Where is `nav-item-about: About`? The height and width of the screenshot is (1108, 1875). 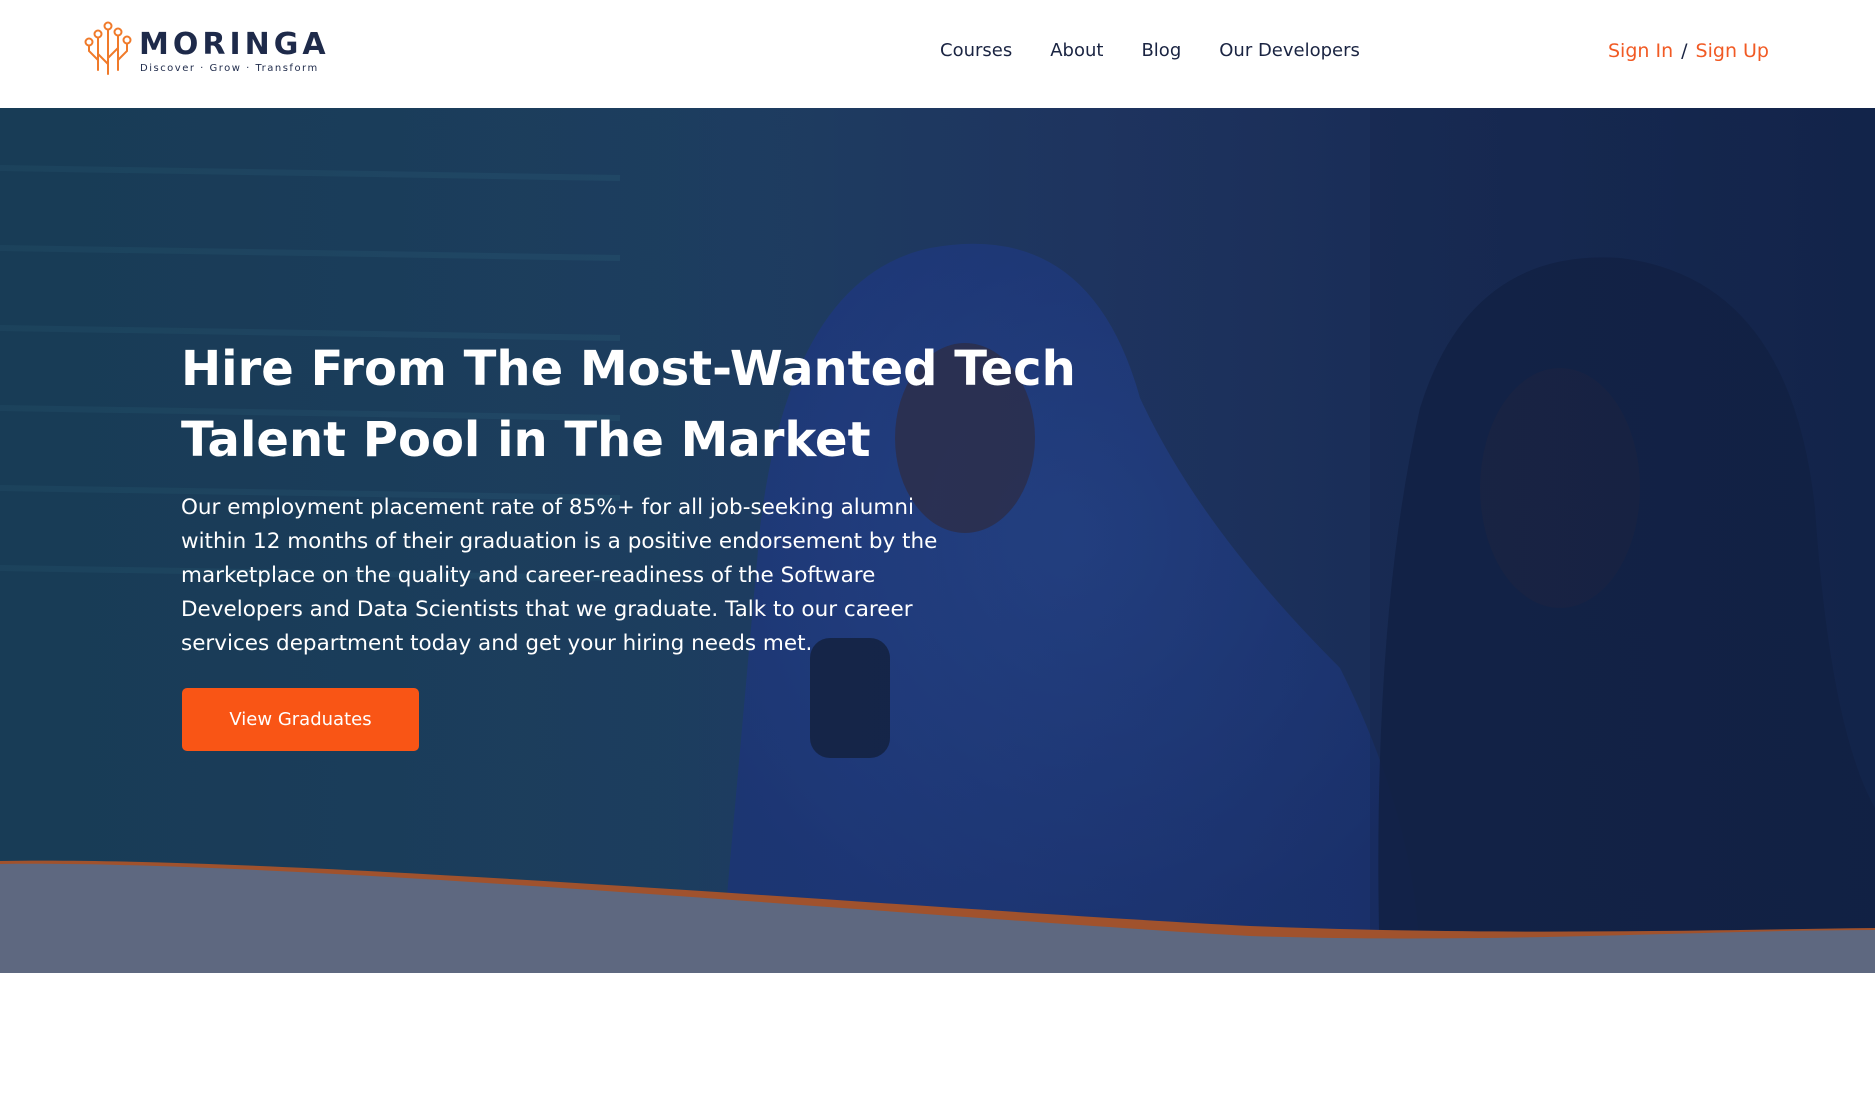
nav-item-about: About is located at coordinates (1076, 51).